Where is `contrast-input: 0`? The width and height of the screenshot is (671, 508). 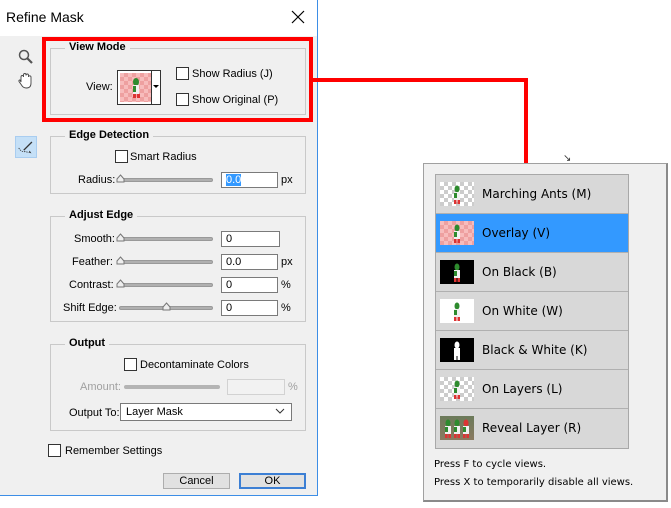 contrast-input: 0 is located at coordinates (249, 285).